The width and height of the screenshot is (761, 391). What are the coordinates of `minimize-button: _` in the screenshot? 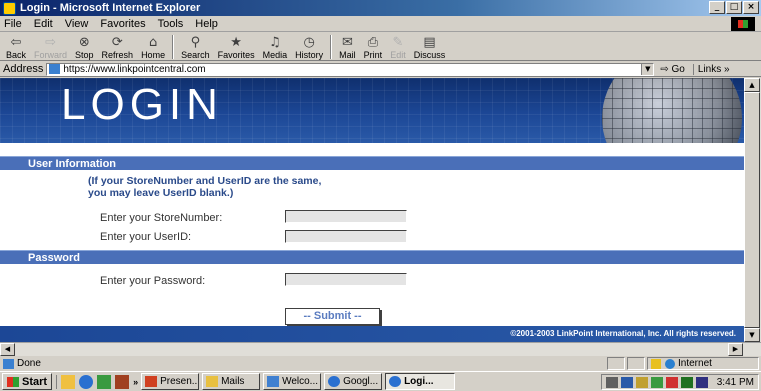 It's located at (717, 7).